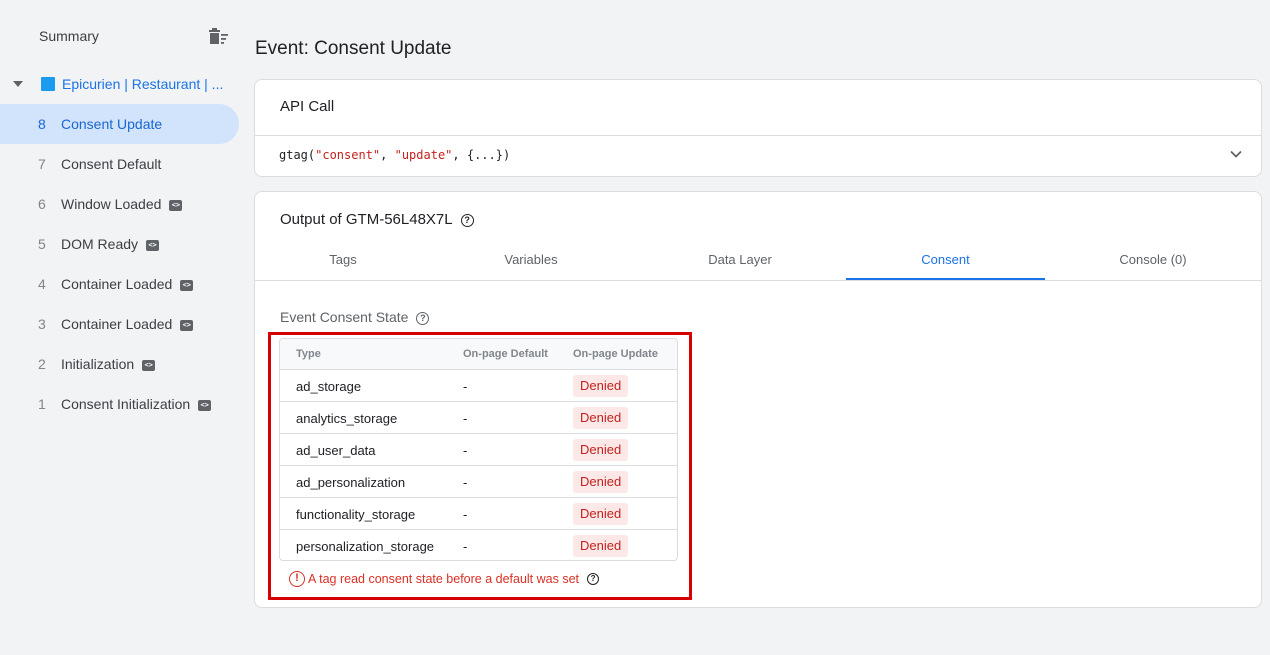 Image resolution: width=1270 pixels, height=655 pixels. What do you see at coordinates (111, 204) in the screenshot?
I see `event-label-text: Window Loaded` at bounding box center [111, 204].